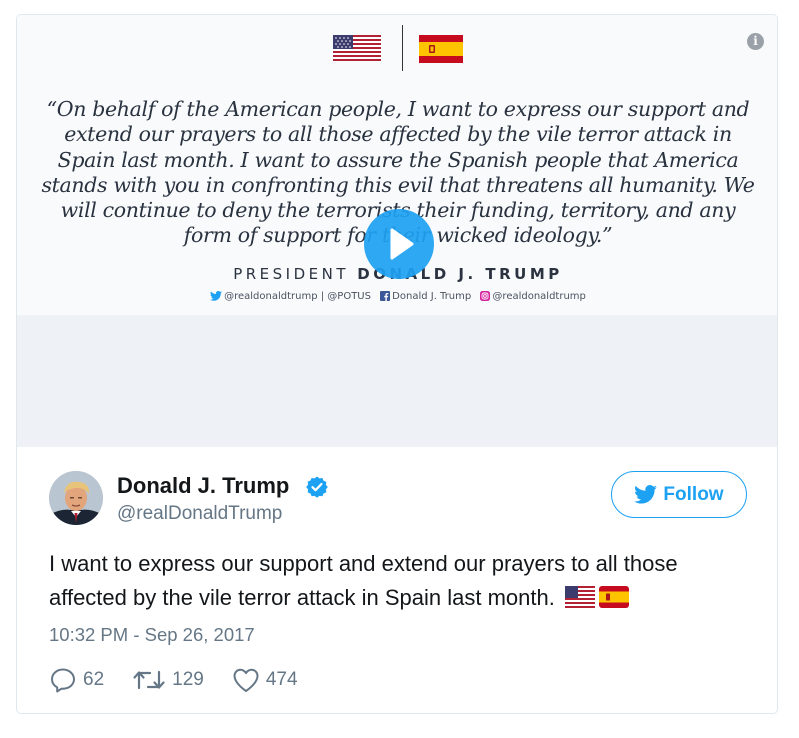  Describe the element at coordinates (614, 597) in the screenshot. I see `spain-flag-emoji-icon` at that location.